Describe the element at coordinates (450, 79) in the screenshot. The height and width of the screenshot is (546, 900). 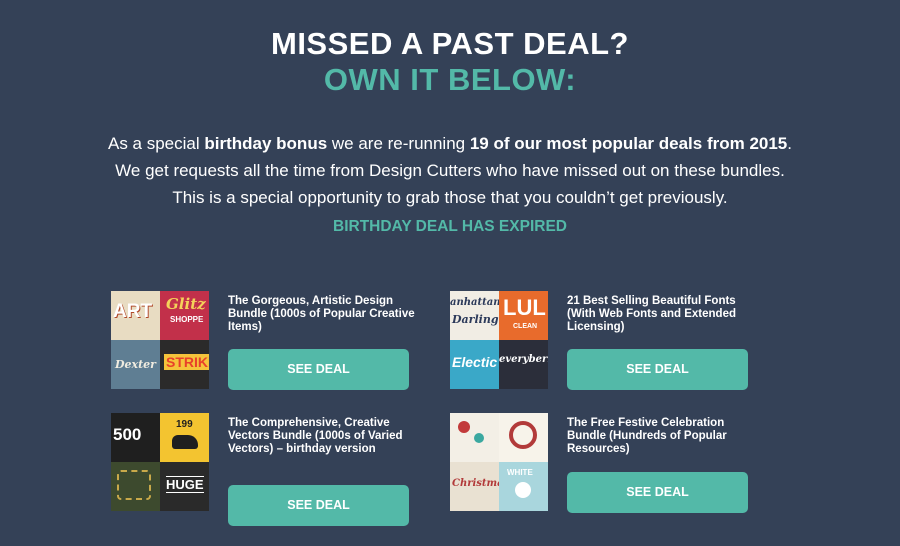
I see `headline-line-2: OWN IT BELOW:` at that location.